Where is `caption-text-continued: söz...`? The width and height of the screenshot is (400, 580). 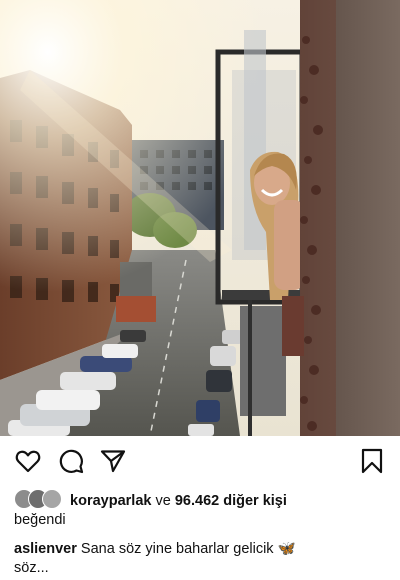
caption-text-continued: söz... is located at coordinates (31, 568).